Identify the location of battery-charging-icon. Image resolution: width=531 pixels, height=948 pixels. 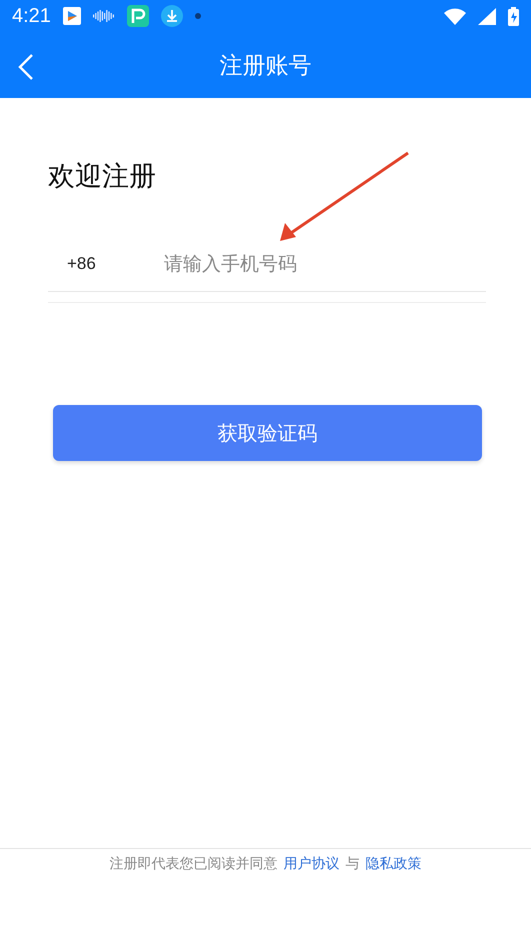
(513, 16).